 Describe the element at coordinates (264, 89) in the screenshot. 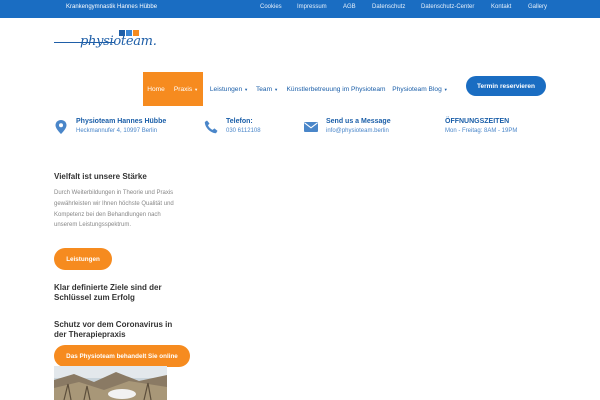

I see `nav-label: Team` at that location.